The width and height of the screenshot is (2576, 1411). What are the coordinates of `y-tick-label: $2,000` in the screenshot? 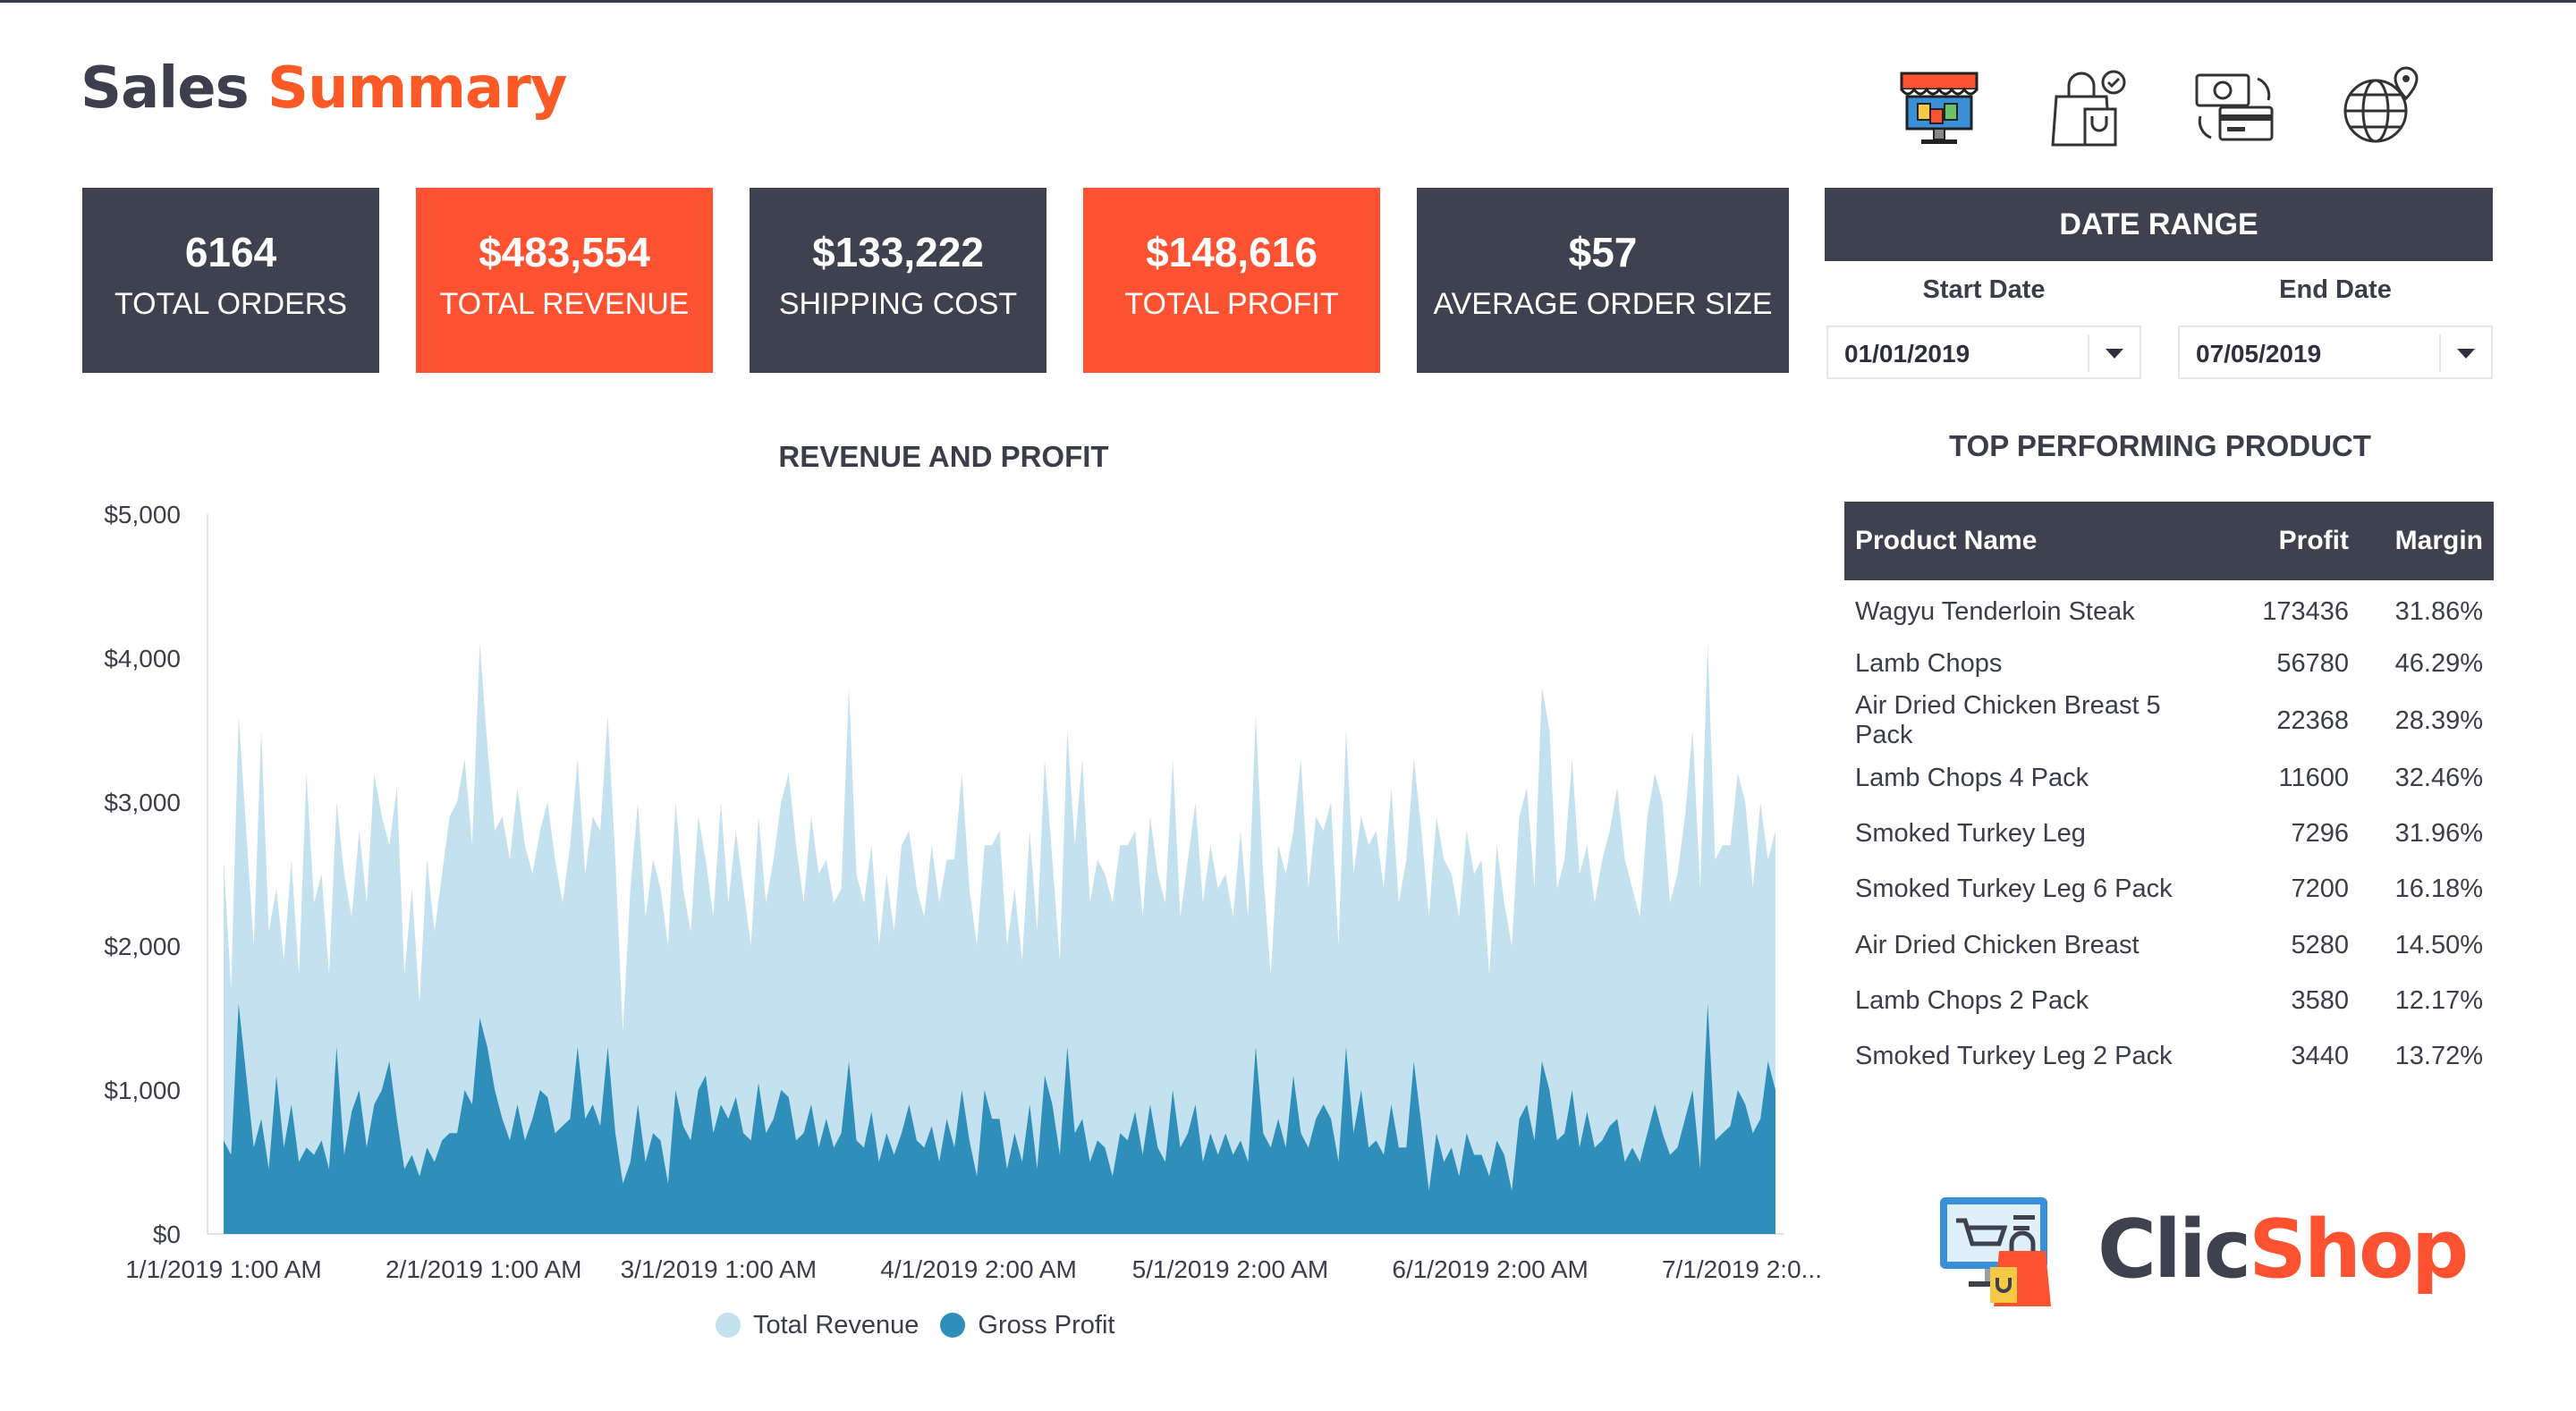 It's located at (142, 947).